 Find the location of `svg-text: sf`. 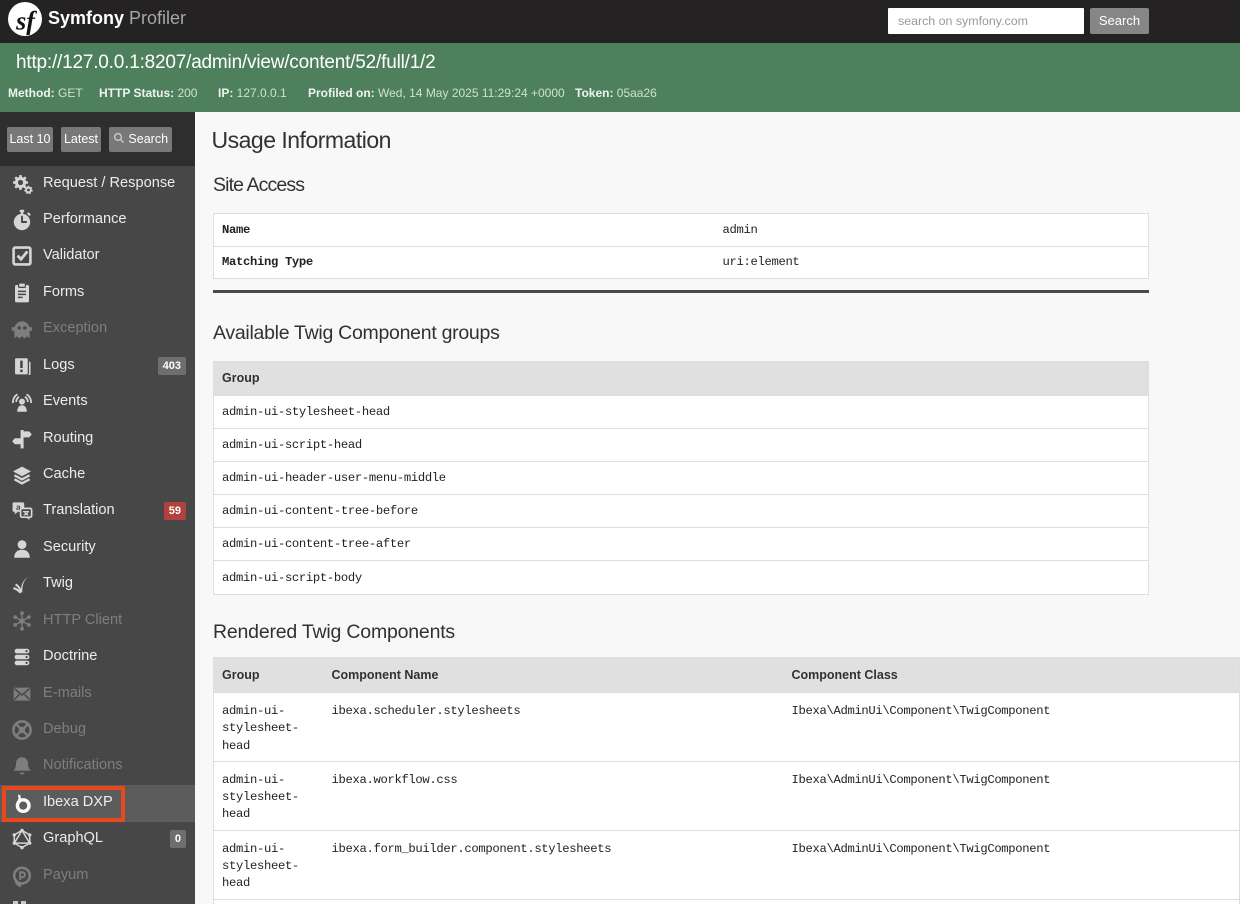

svg-text: sf is located at coordinates (26, 21).